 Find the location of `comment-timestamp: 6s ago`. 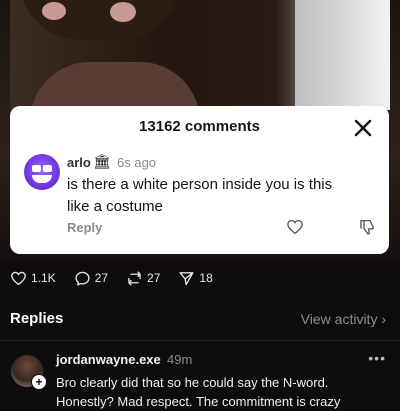

comment-timestamp: 6s ago is located at coordinates (137, 162).